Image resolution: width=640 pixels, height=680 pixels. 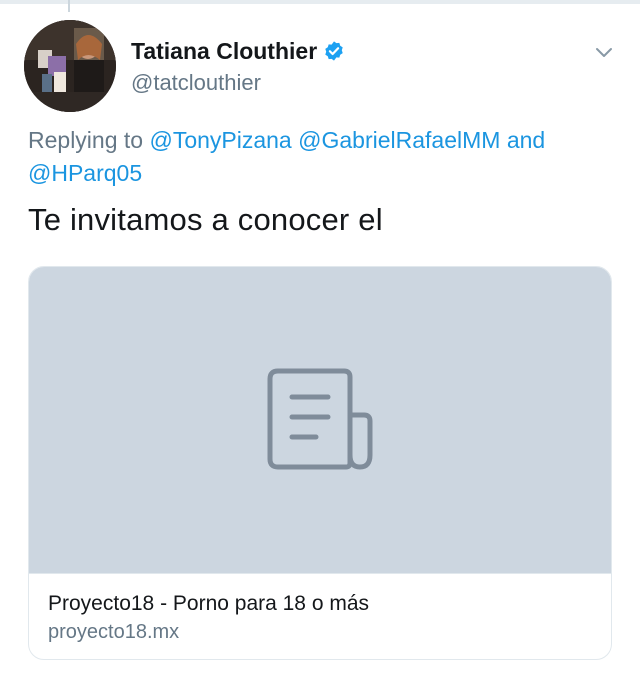 I want to click on top-divider, so click(x=320, y=2).